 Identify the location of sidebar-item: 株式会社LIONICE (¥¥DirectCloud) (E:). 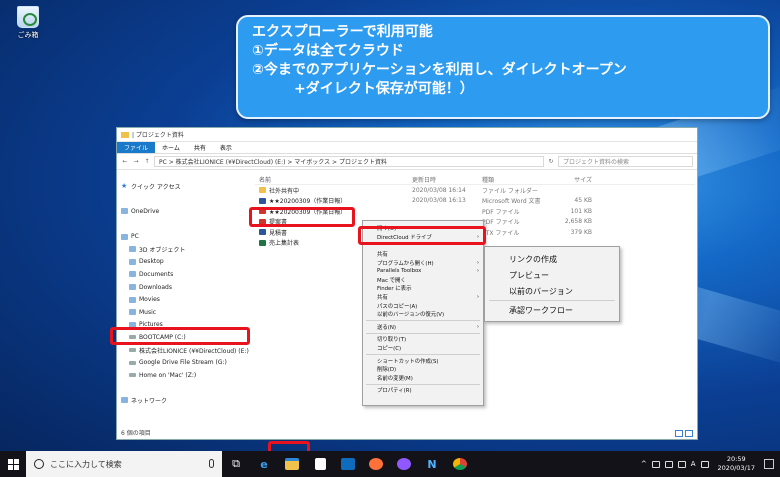
(187, 350).